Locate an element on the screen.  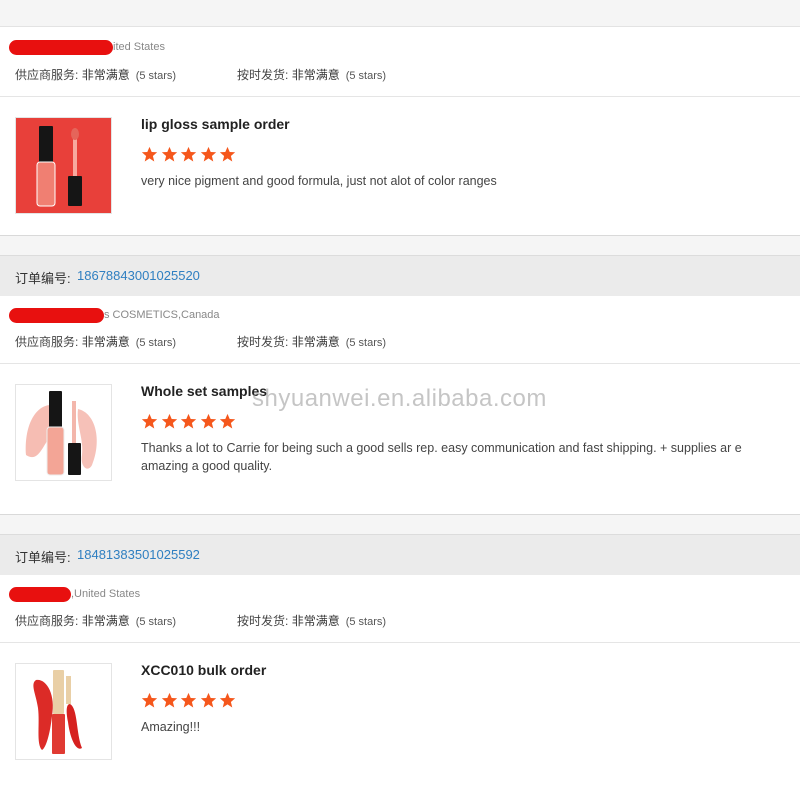
buyer-location: s COSMETICS,Canada is located at coordinates (162, 315).